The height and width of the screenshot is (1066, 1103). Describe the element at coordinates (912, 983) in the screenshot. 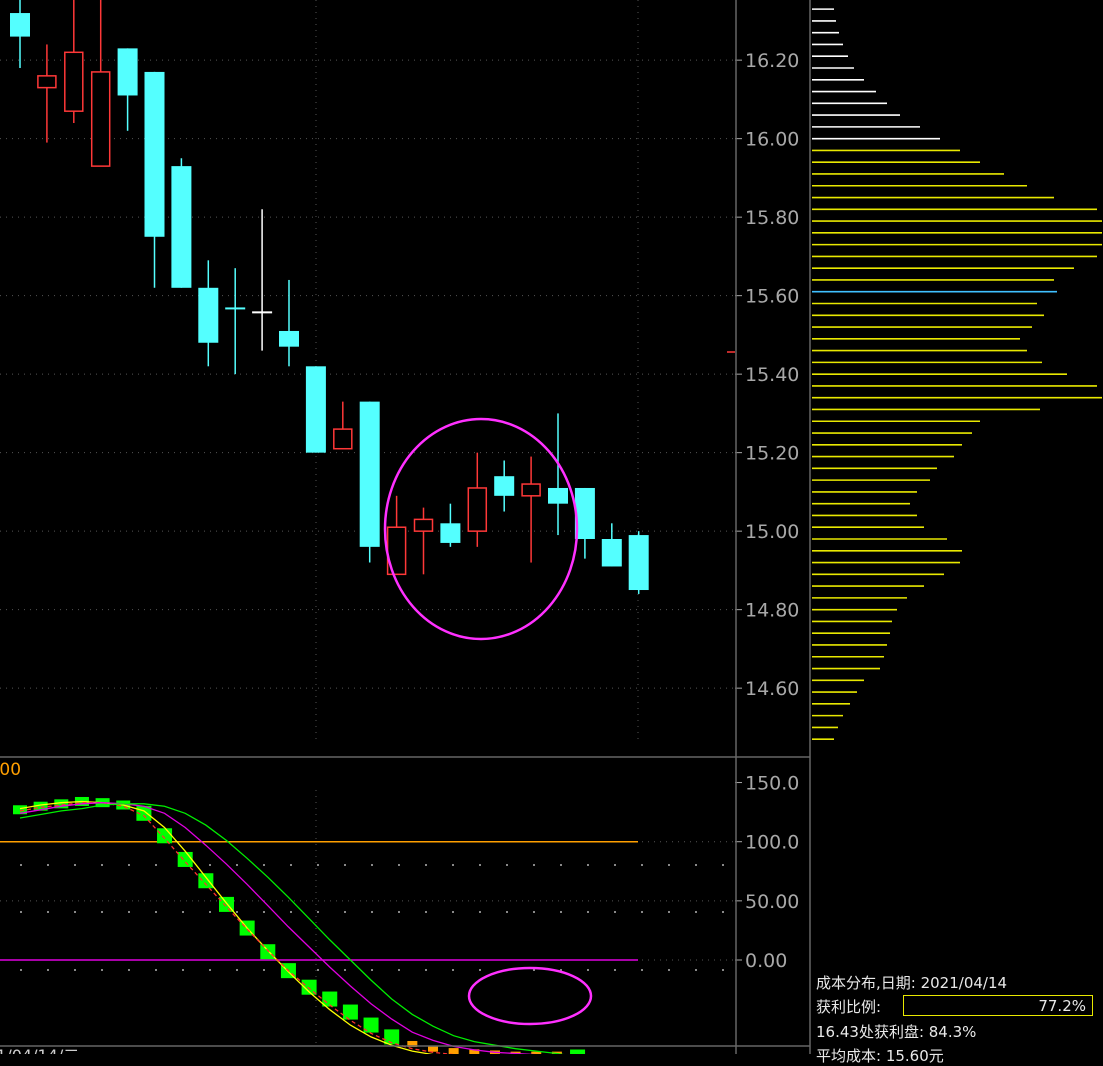

I see `cost-distribution-title: 成本分布,日期: 2021/04/14` at that location.